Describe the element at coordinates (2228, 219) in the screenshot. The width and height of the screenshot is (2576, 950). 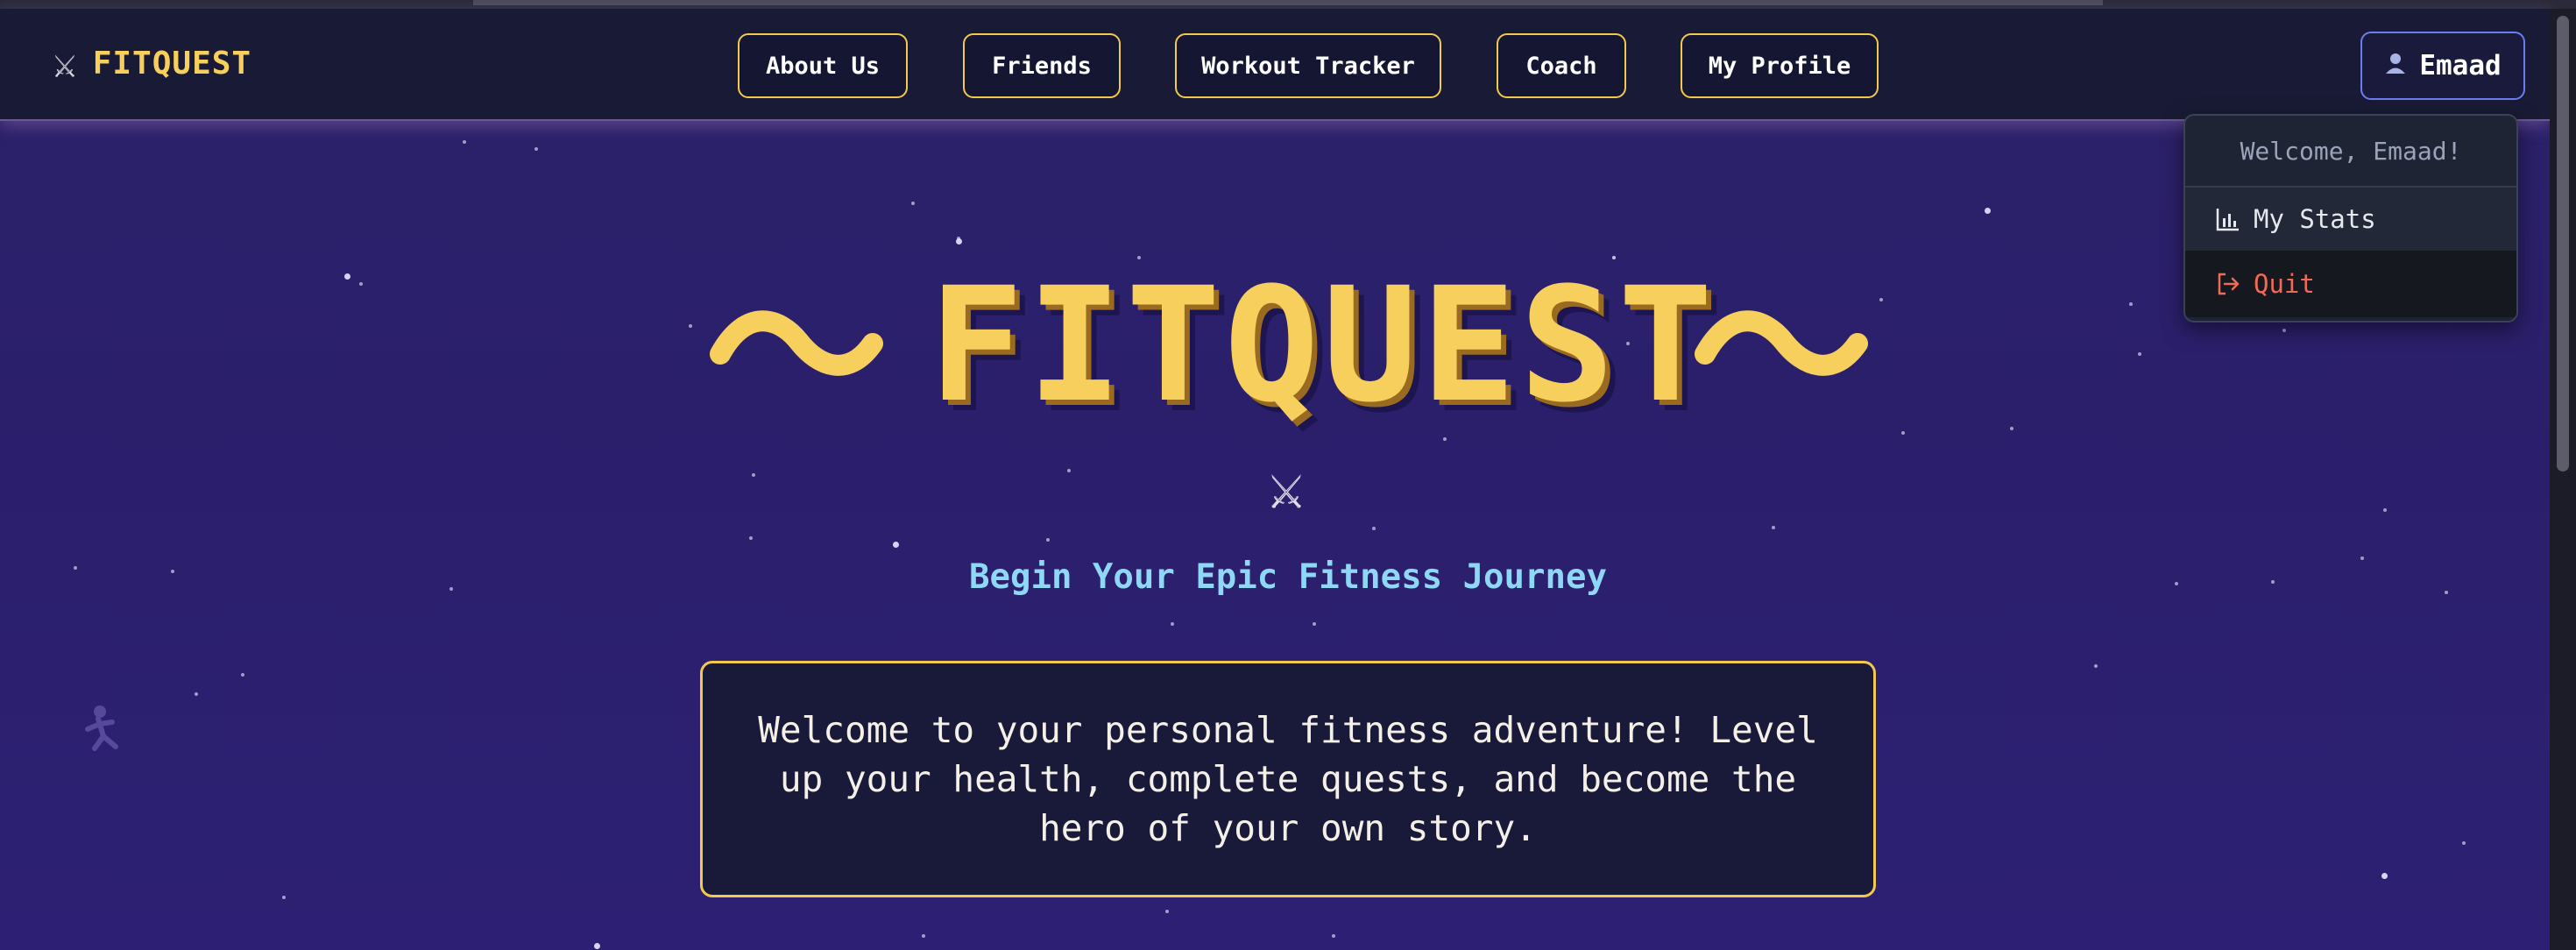
I see `bar-chart-icon` at that location.